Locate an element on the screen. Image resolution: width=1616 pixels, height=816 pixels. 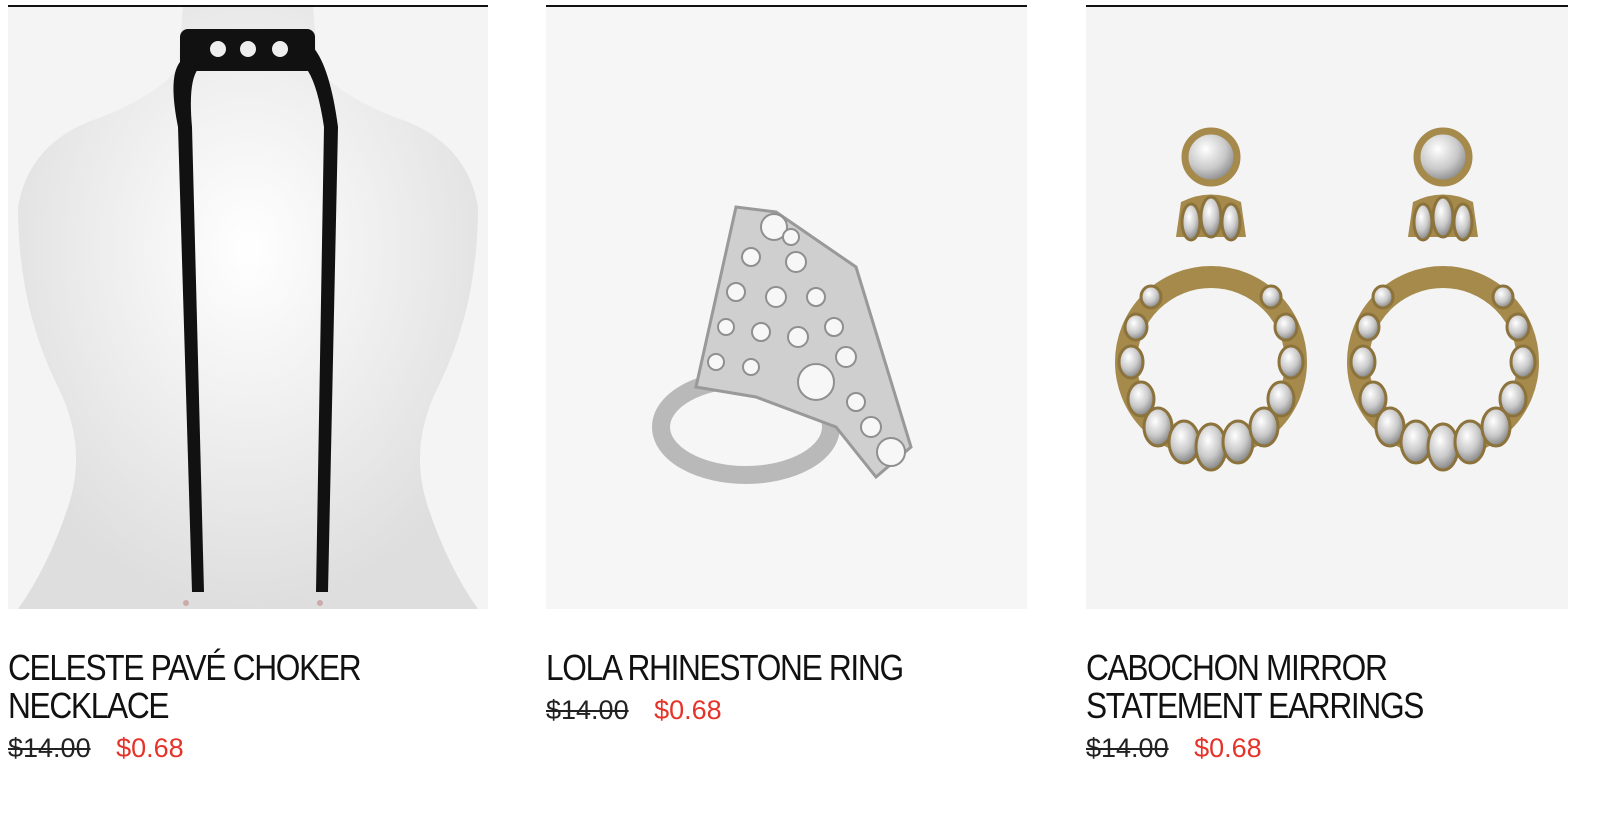
product-title-line: CELESTE PAVÉ CHOKER is located at coordinates (254, 668).